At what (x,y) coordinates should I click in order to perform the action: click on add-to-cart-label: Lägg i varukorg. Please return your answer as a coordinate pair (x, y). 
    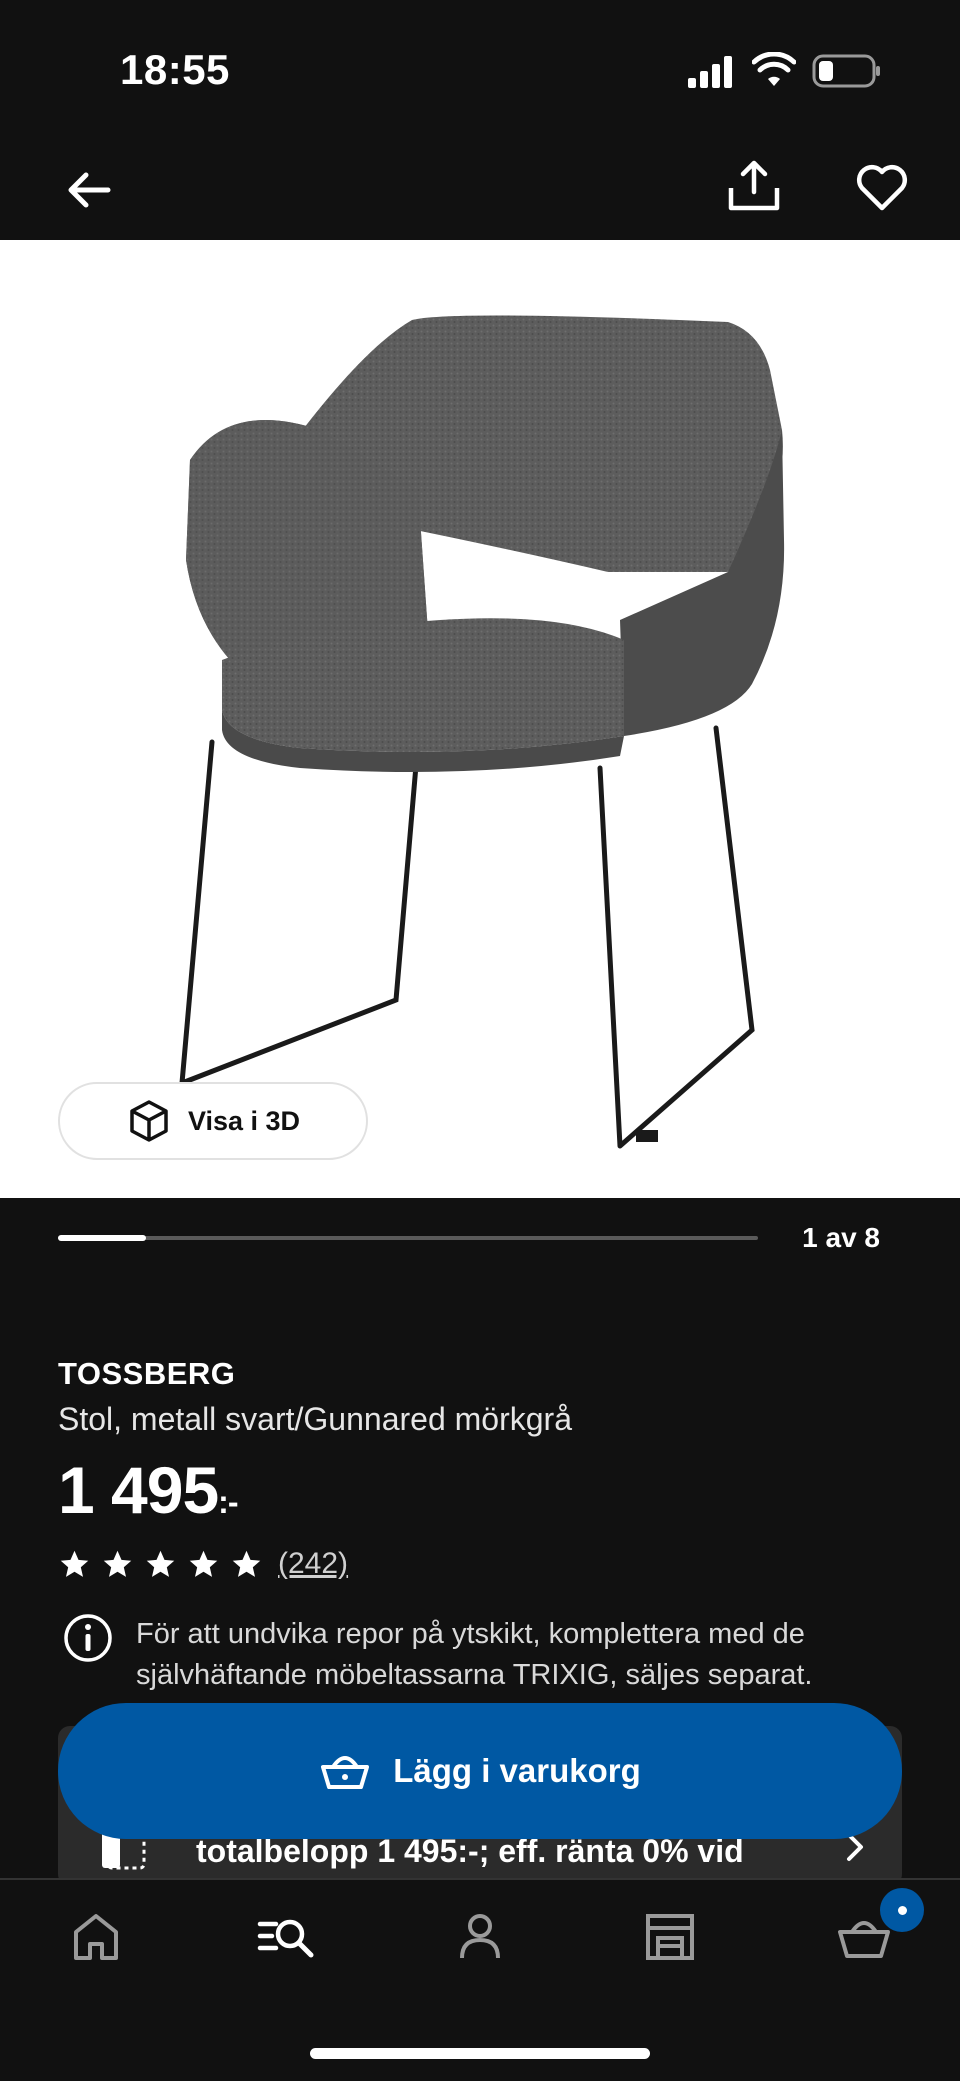
    Looking at the image, I should click on (517, 1770).